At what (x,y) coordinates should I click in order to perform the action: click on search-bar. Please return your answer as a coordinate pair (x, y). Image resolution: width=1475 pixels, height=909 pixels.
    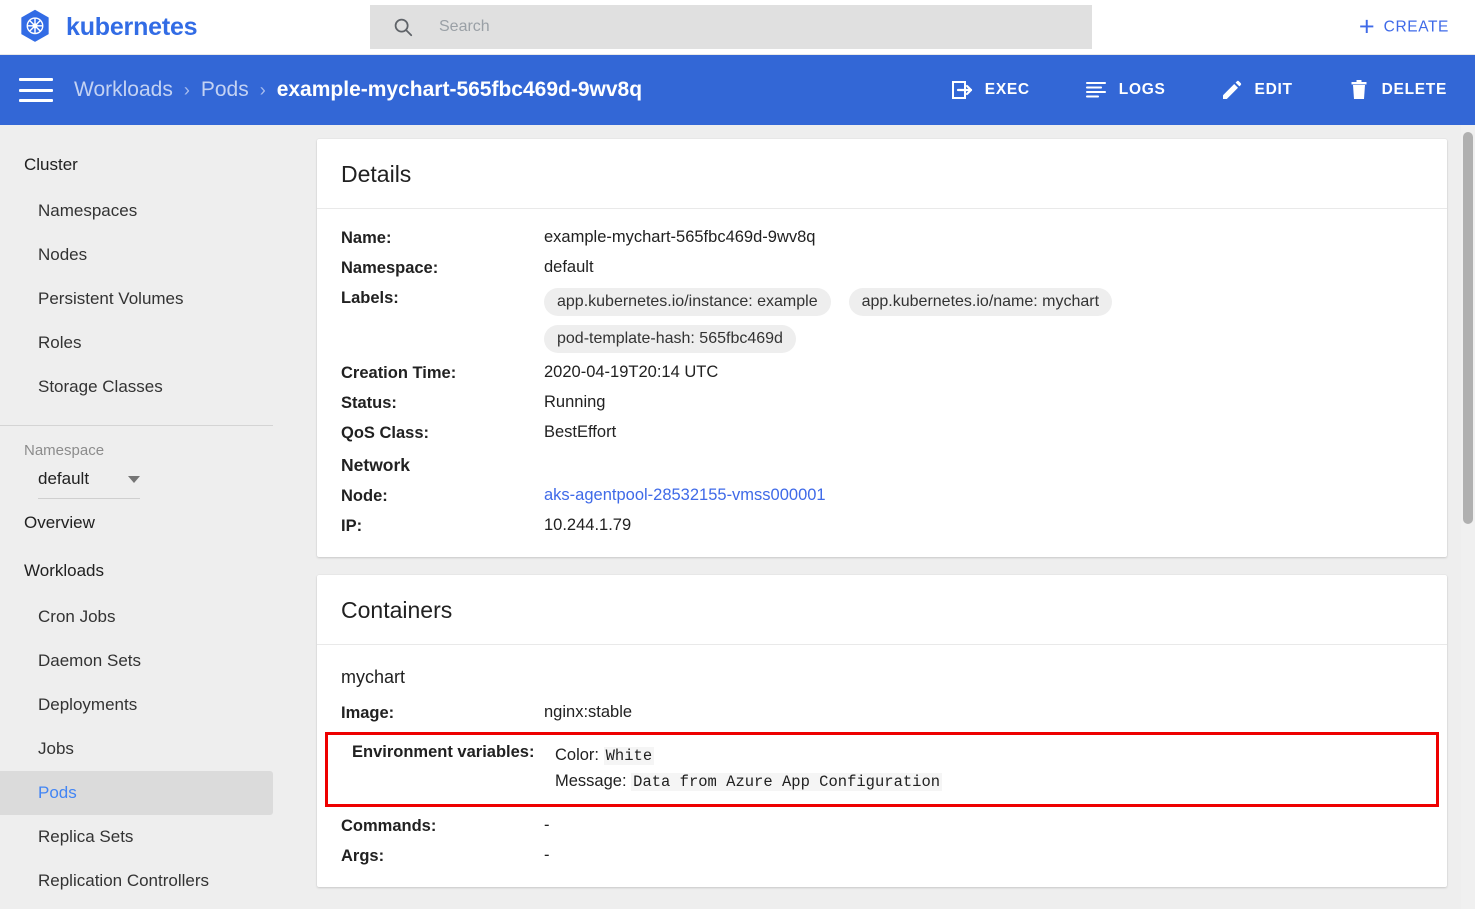
    Looking at the image, I should click on (731, 27).